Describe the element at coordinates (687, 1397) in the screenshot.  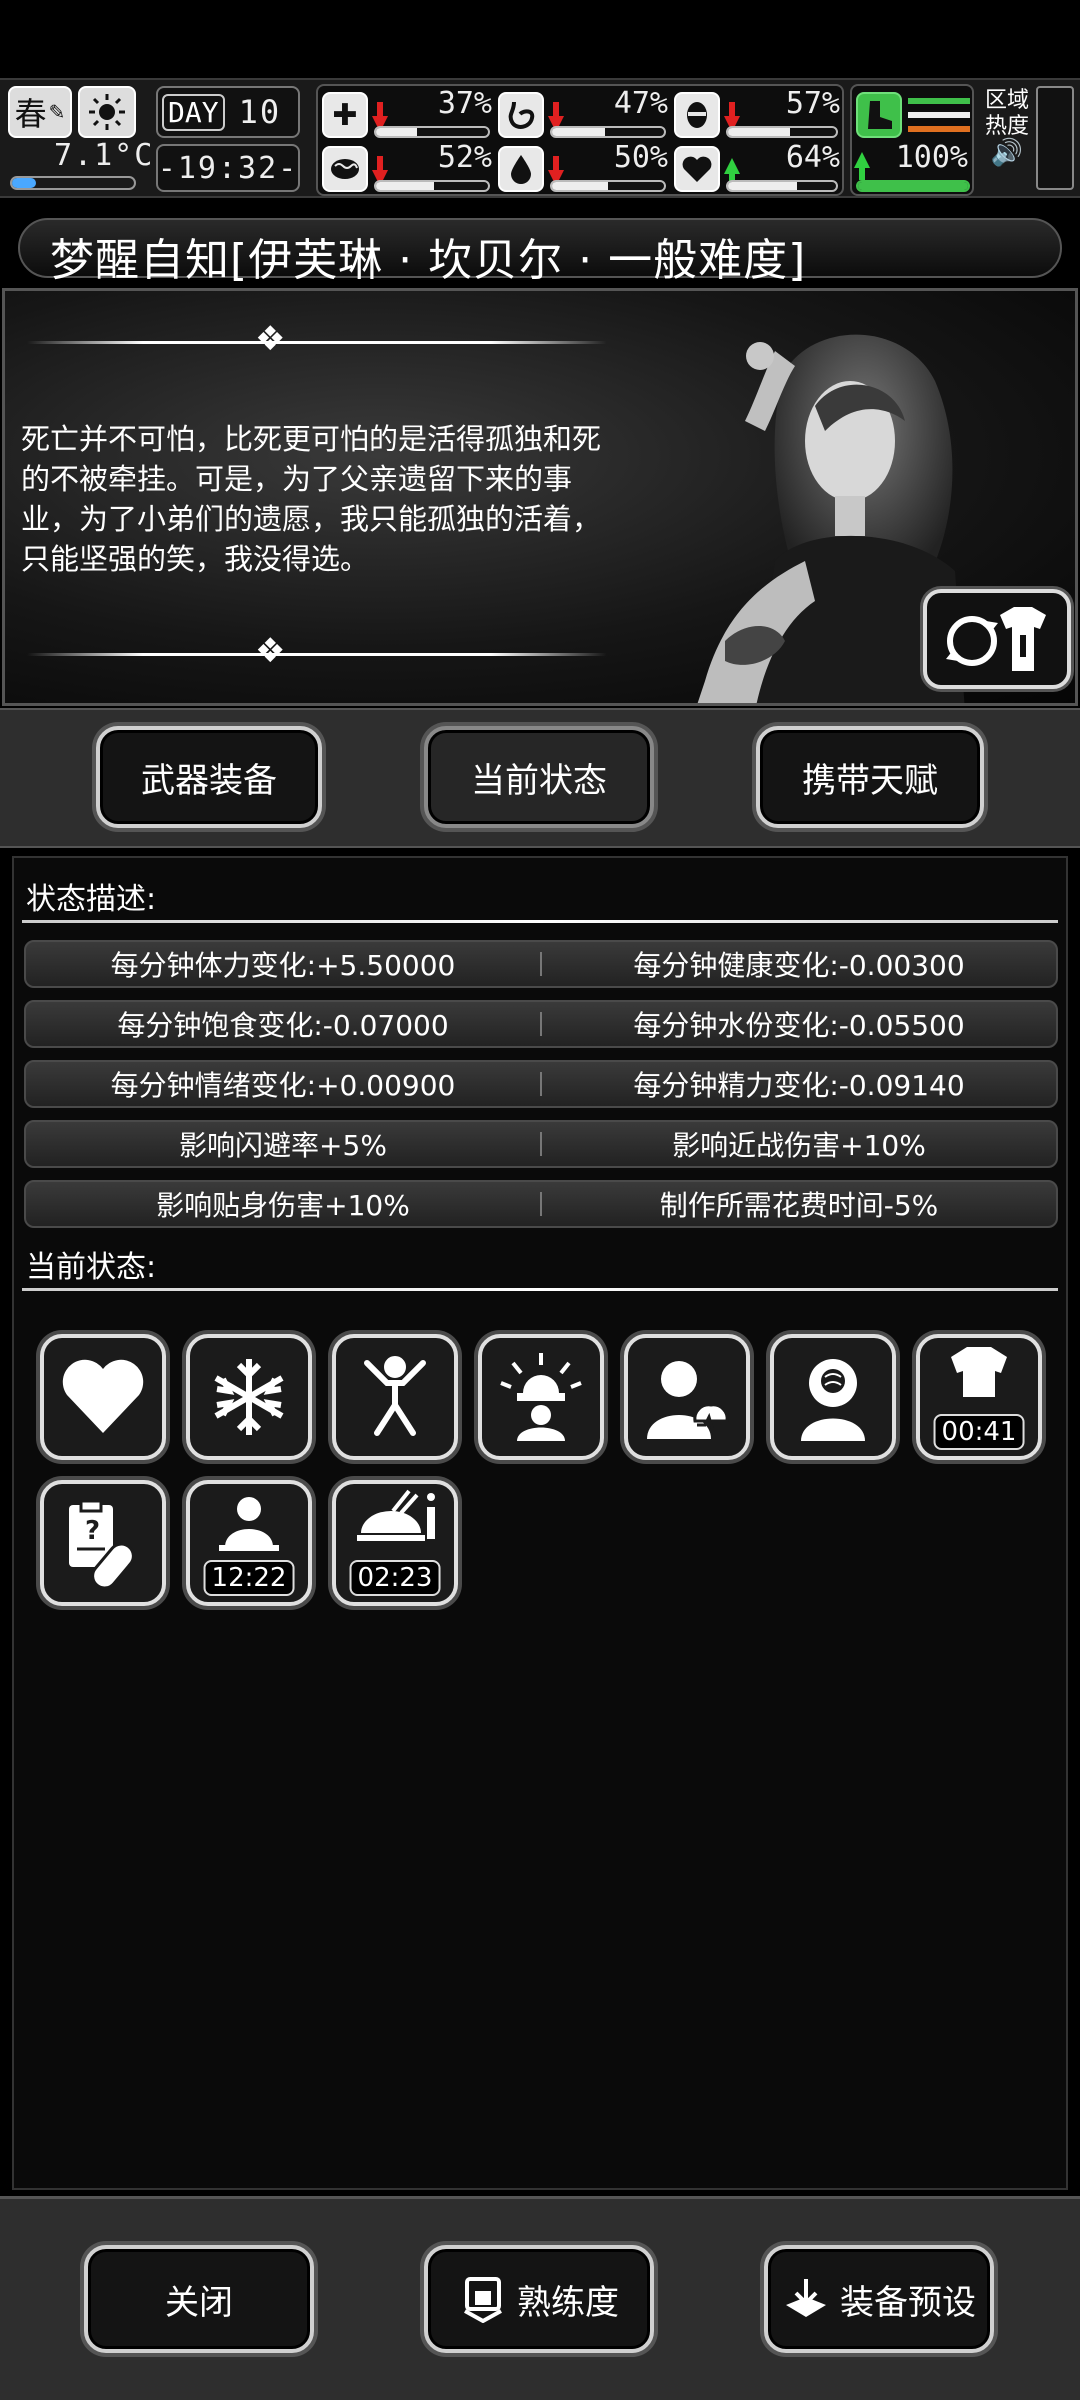
I see `person-heartbeat-icon` at that location.